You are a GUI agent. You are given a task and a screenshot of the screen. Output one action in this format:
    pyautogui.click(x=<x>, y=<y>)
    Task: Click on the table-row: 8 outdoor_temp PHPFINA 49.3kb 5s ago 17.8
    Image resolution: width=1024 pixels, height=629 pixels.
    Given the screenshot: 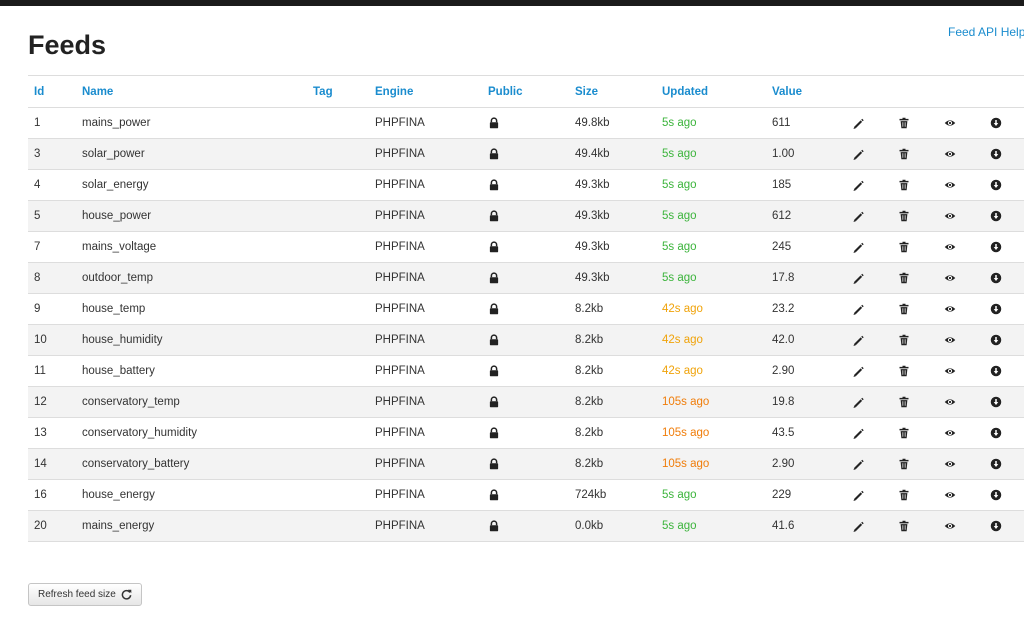 What is the action you would take?
    pyautogui.click(x=526, y=278)
    